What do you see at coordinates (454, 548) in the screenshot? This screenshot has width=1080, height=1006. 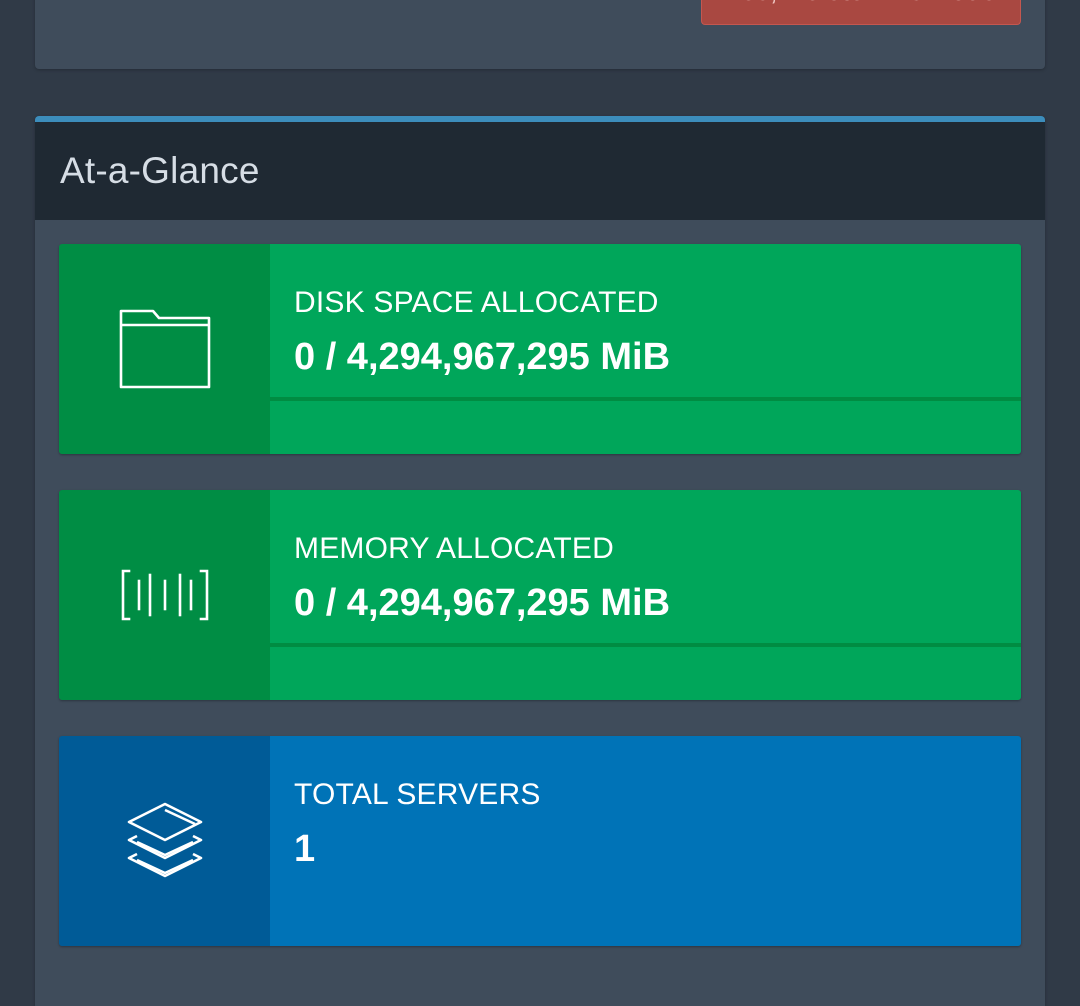 I see `info-box-label: MEMORY ALLOCATED` at bounding box center [454, 548].